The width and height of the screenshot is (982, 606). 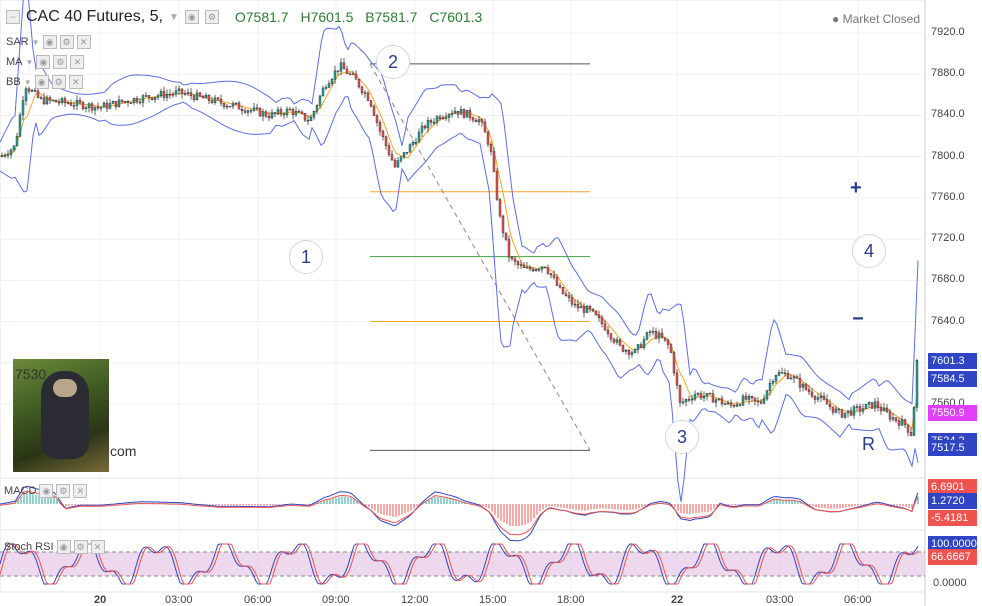 What do you see at coordinates (948, 32) in the screenshot?
I see `price-tick-label: 7920.0` at bounding box center [948, 32].